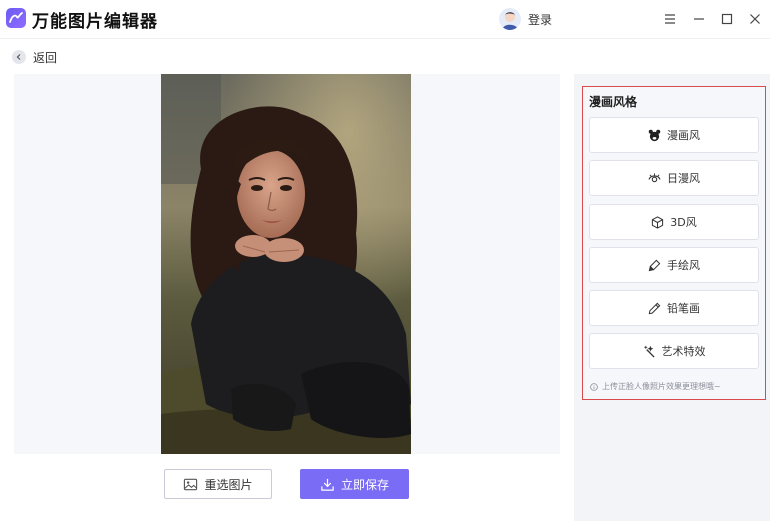  I want to click on style-label: 艺术特效, so click(683, 351).